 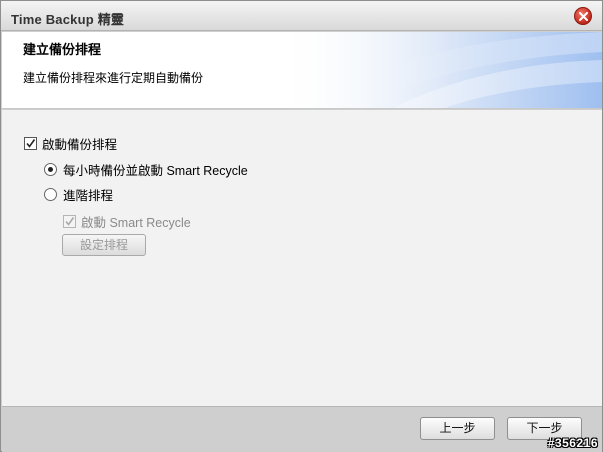 What do you see at coordinates (572, 443) in the screenshot?
I see `watermark-text: #356216` at bounding box center [572, 443].